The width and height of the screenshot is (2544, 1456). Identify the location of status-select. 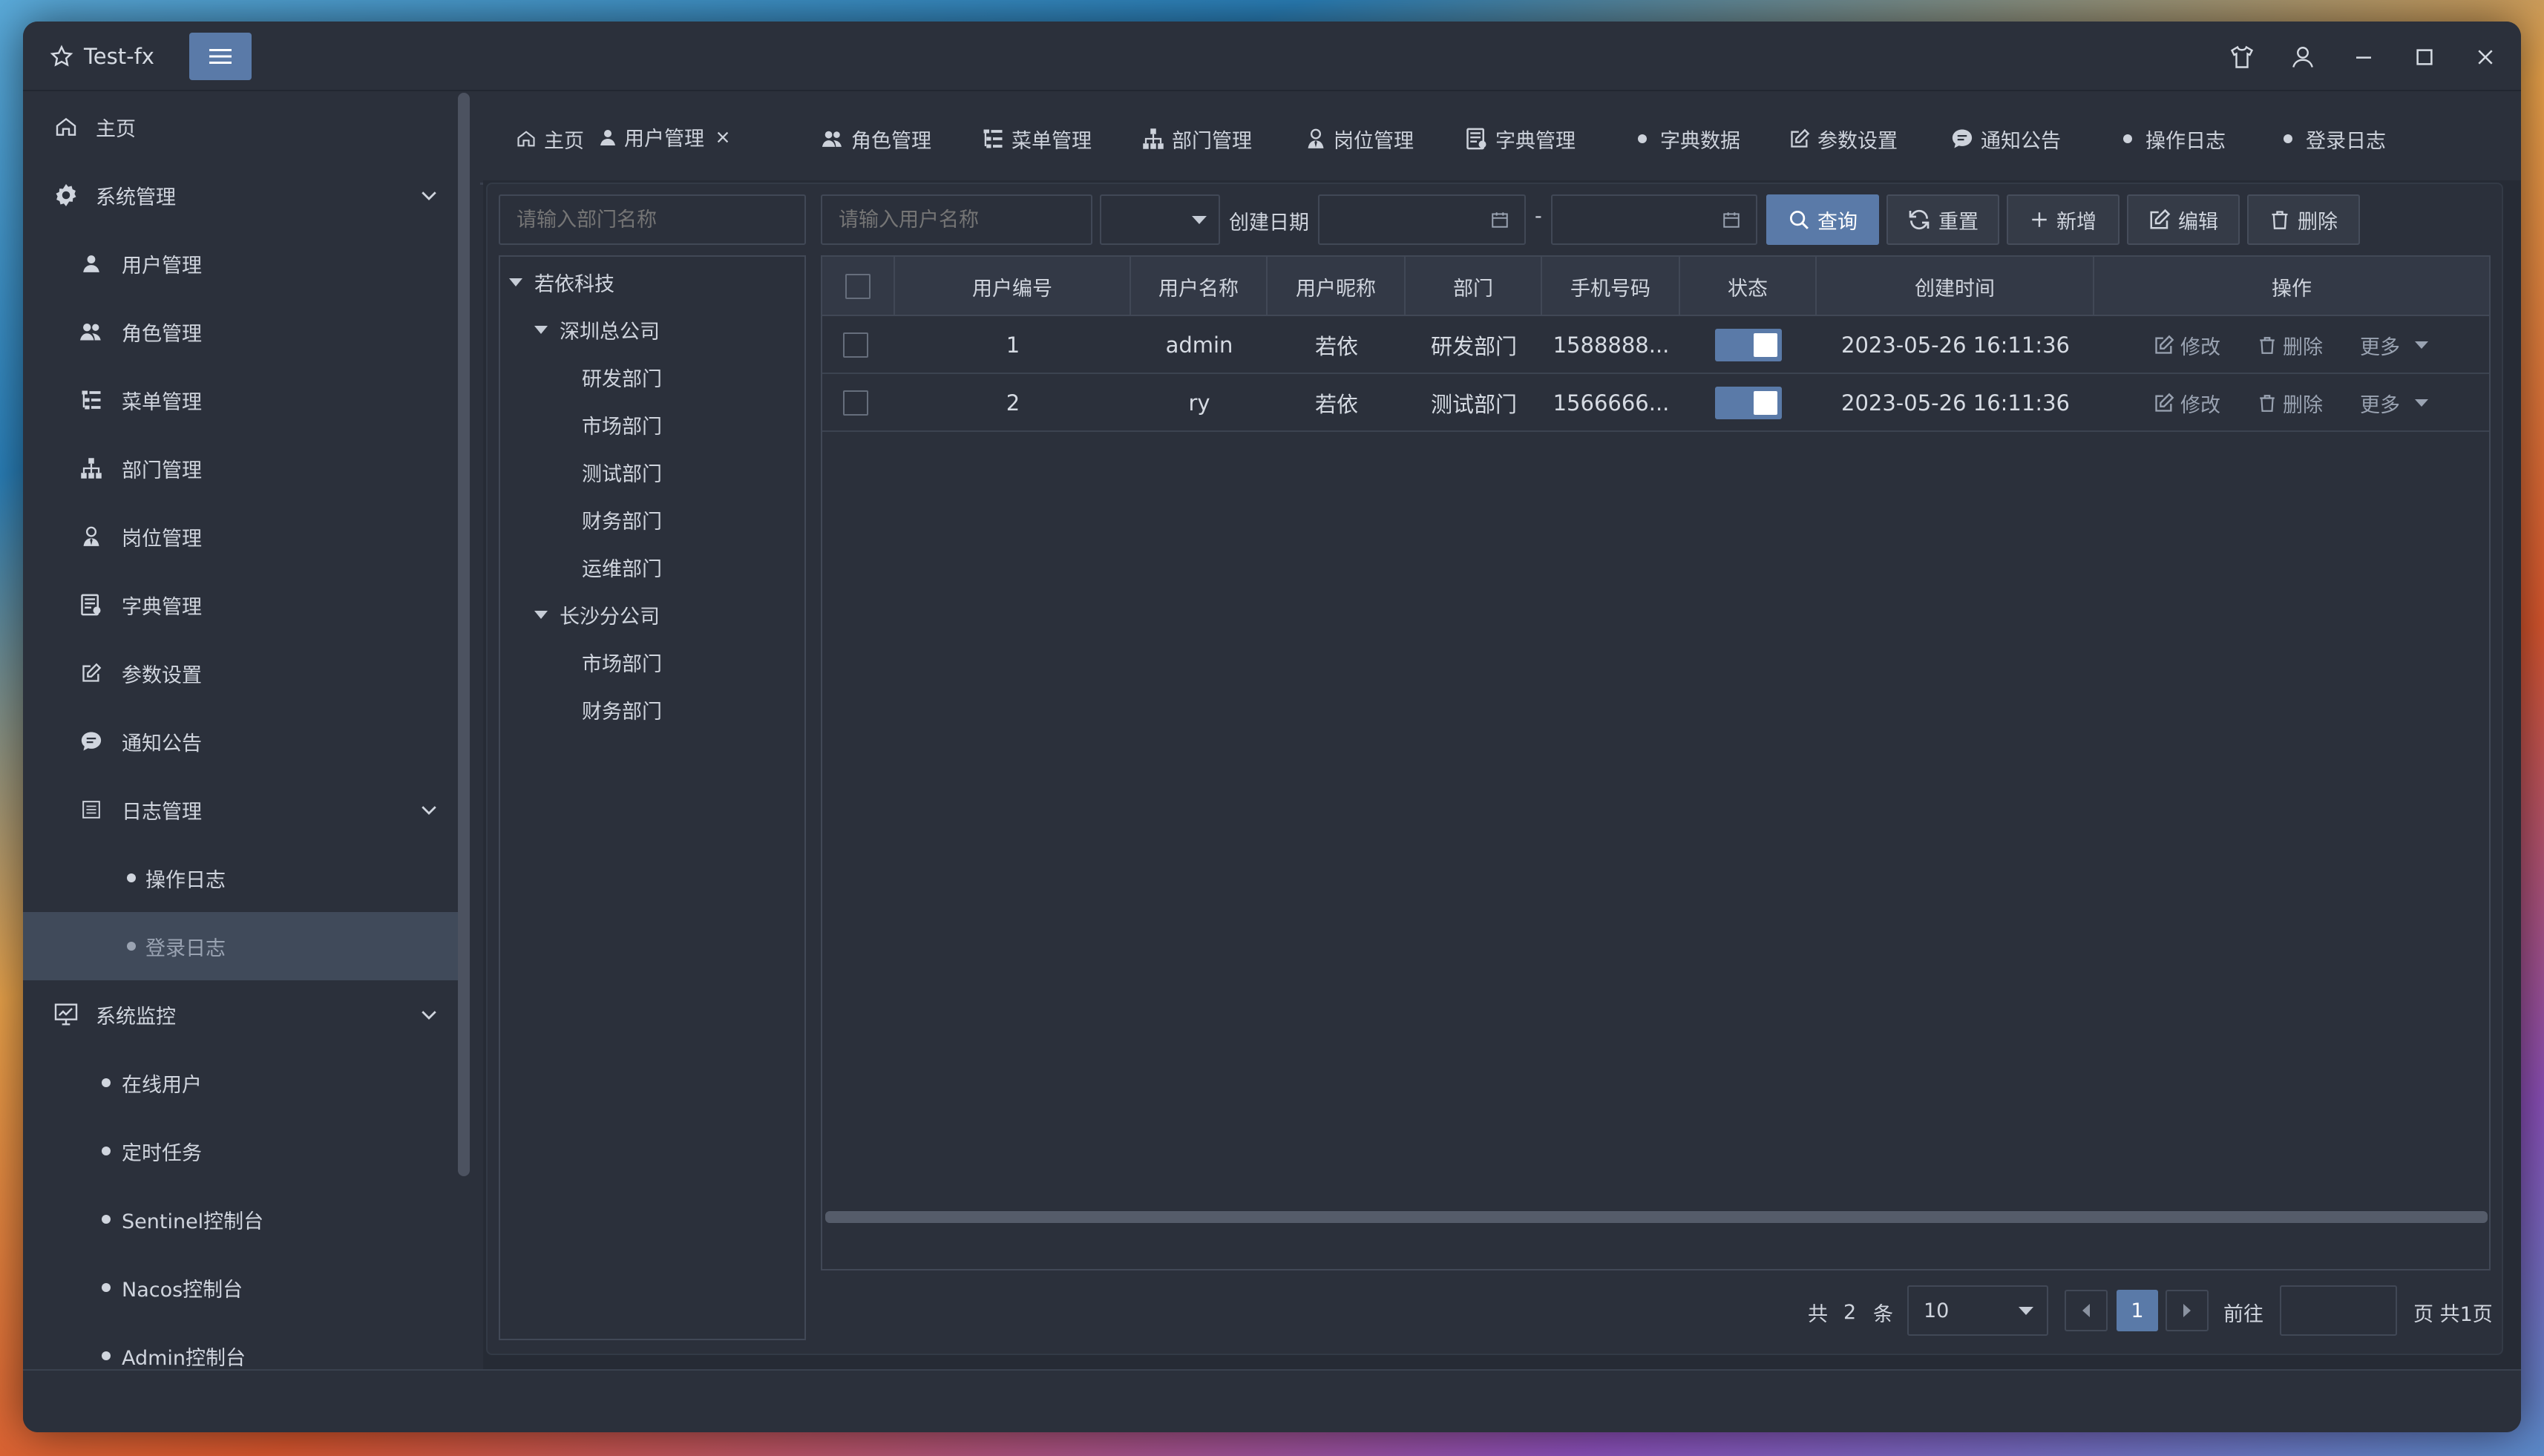
(1160, 220).